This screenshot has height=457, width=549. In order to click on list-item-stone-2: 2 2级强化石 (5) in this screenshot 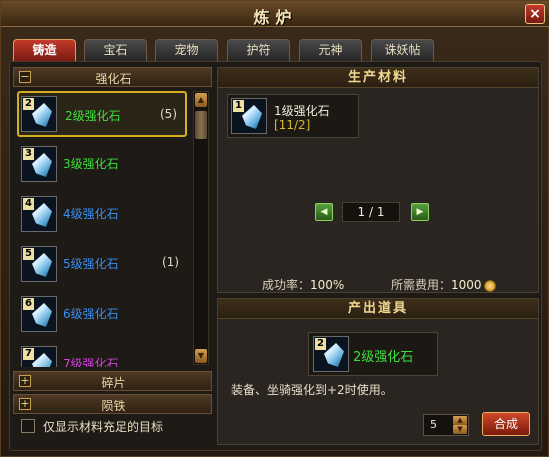, I will do `click(102, 114)`.